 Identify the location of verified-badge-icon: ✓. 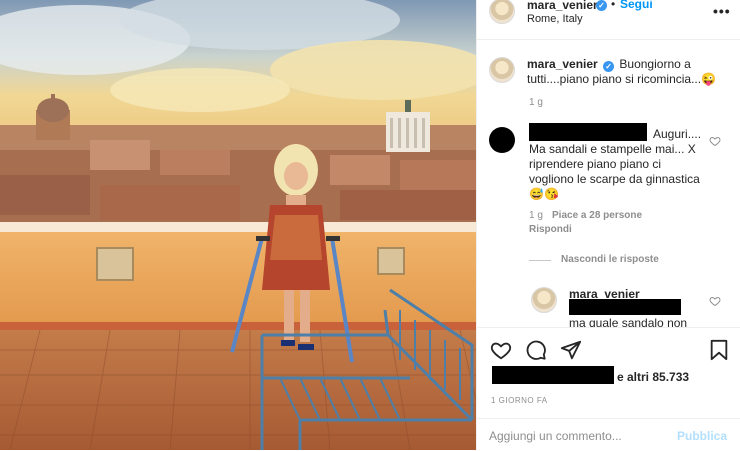
(601, 5).